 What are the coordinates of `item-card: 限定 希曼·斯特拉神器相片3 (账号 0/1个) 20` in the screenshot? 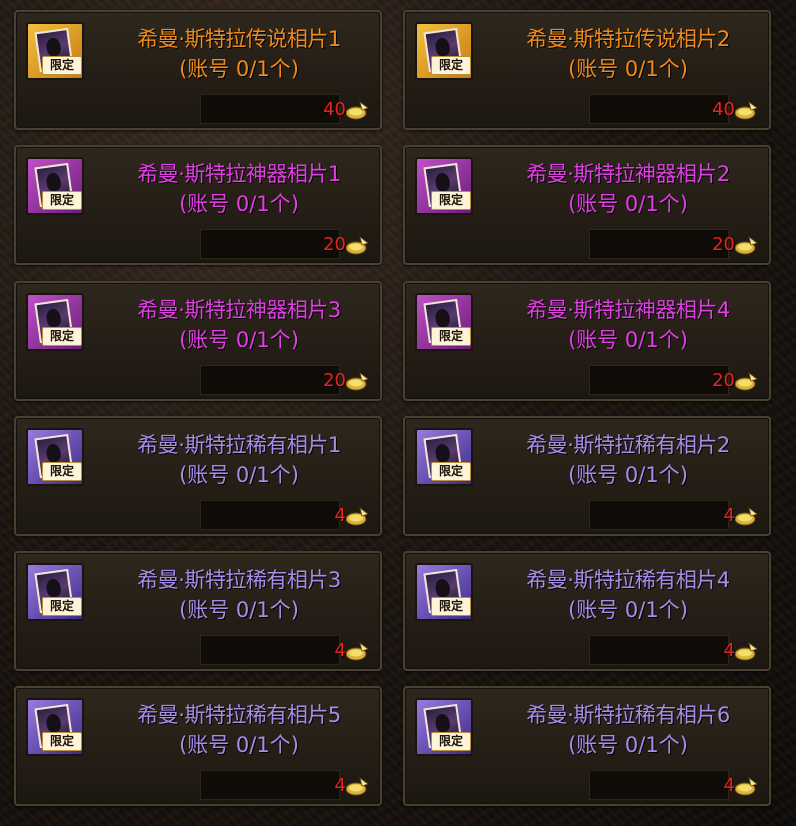 It's located at (198, 341).